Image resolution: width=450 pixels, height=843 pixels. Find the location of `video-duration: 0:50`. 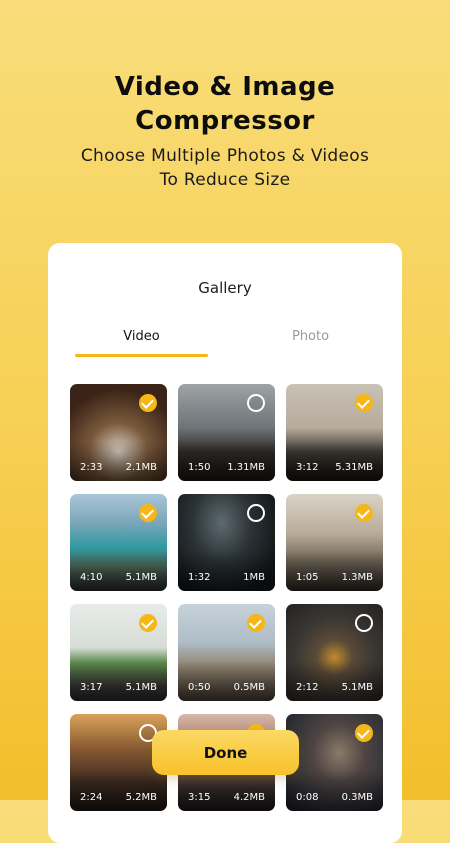

video-duration: 0:50 is located at coordinates (199, 687).